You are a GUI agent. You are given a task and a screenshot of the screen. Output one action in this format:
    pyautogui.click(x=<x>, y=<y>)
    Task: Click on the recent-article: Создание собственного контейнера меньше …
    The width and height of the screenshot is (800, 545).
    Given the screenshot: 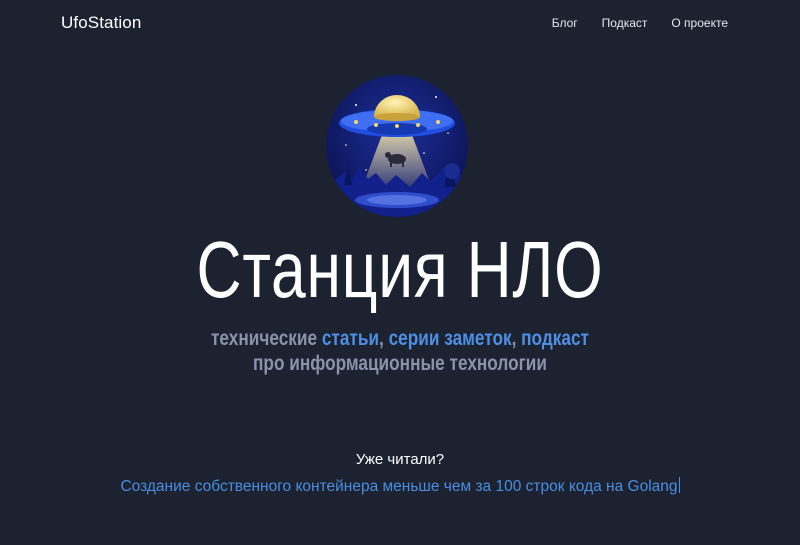 What is the action you would take?
    pyautogui.click(x=400, y=486)
    